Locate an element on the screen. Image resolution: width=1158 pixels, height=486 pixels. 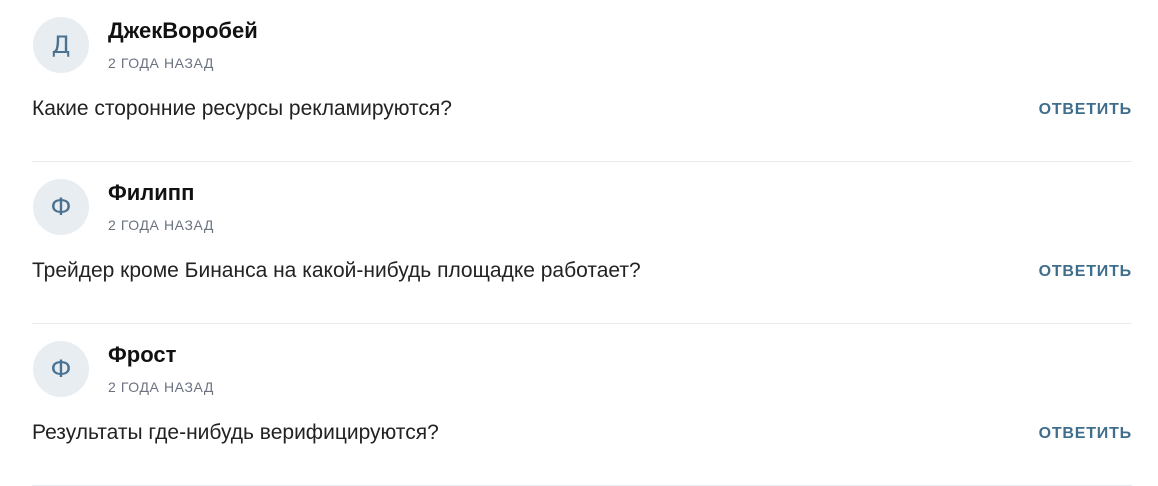
comment-author: Филипп is located at coordinates (151, 192).